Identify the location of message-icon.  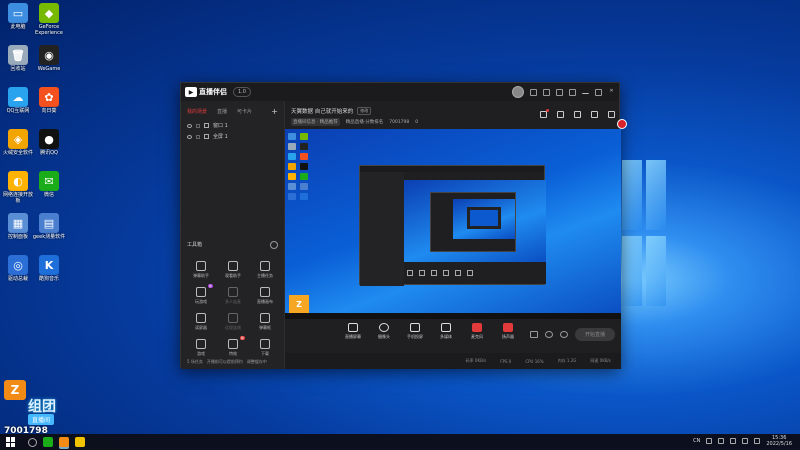
(533, 92).